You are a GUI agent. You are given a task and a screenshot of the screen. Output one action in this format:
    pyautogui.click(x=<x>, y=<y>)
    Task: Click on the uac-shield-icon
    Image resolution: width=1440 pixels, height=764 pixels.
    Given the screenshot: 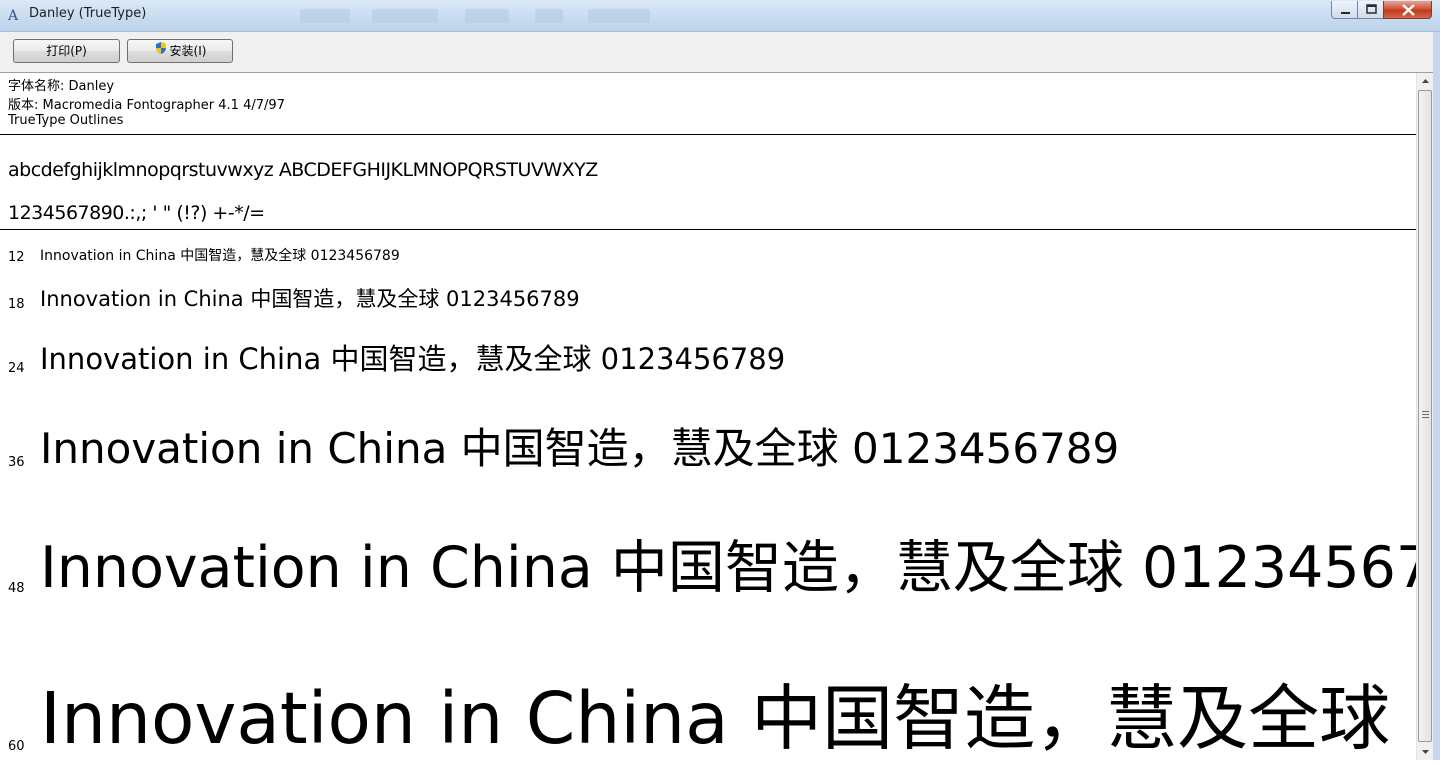 What is the action you would take?
    pyautogui.click(x=161, y=51)
    